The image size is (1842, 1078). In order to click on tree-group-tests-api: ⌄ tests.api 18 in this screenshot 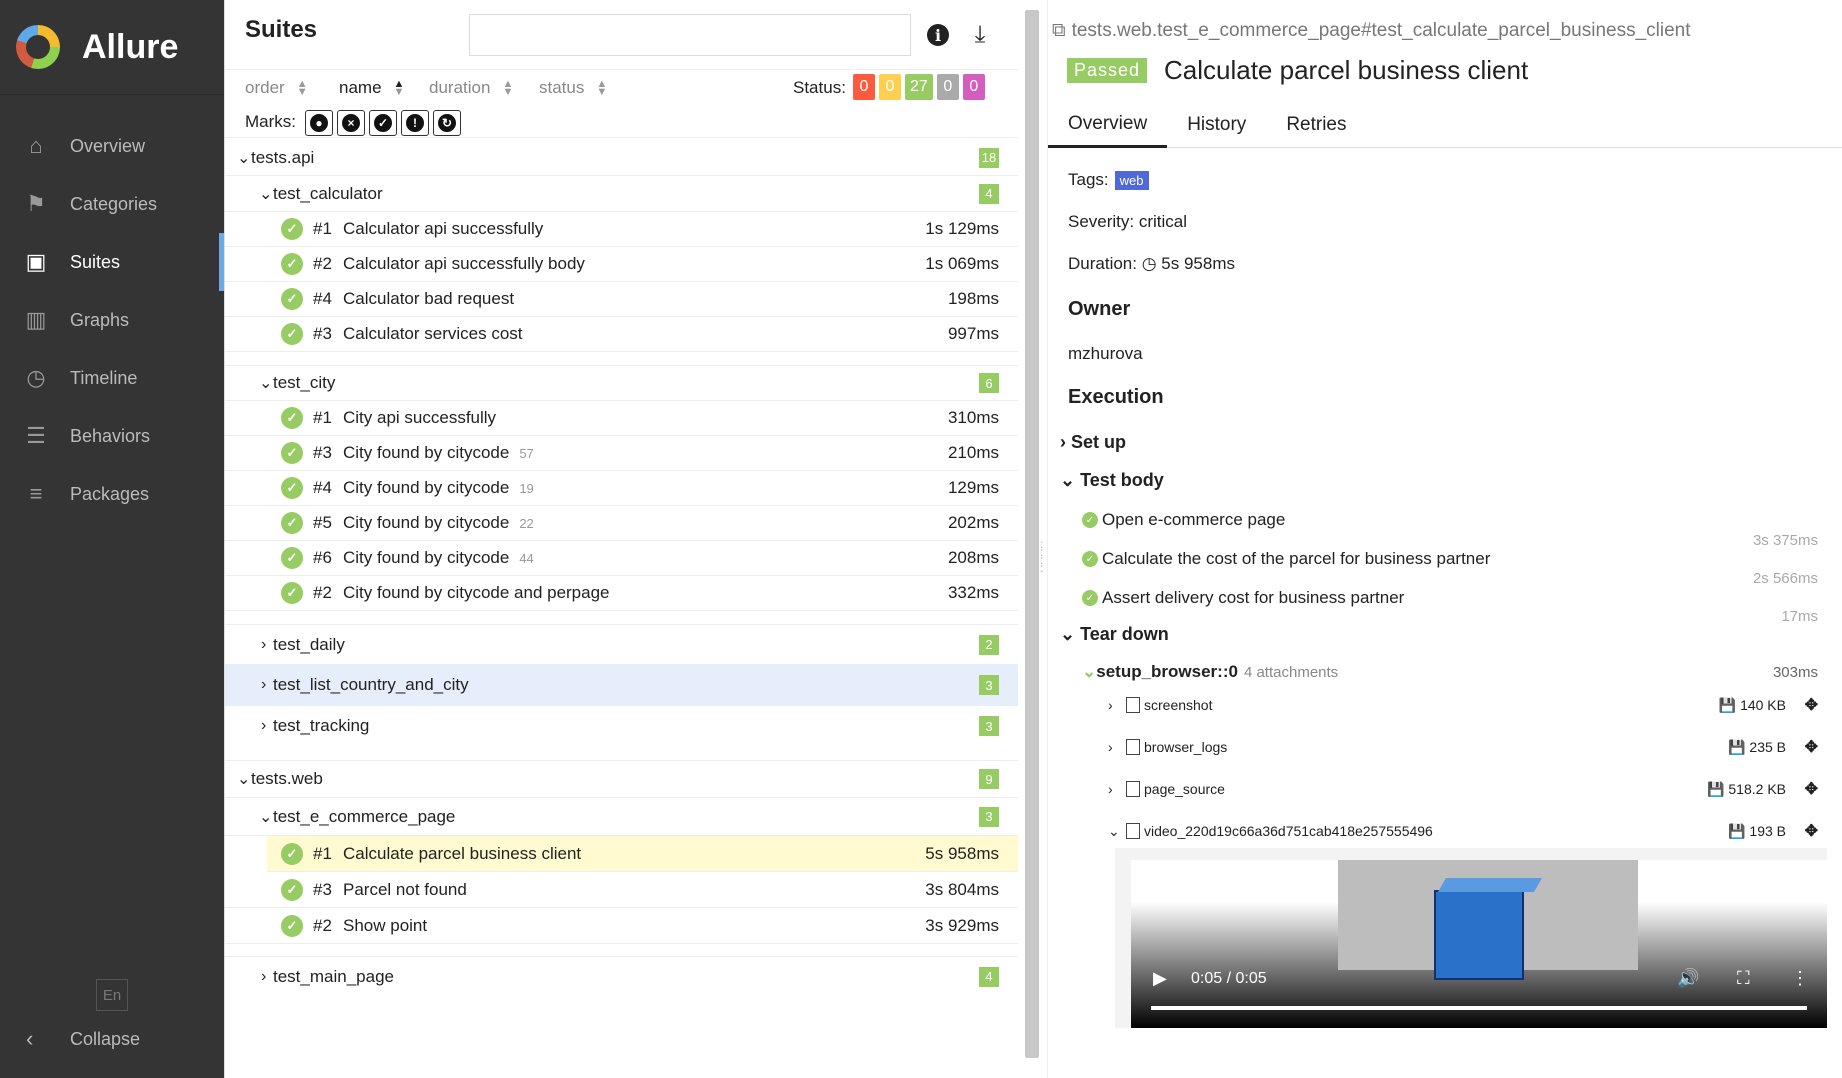, I will do `click(621, 158)`.